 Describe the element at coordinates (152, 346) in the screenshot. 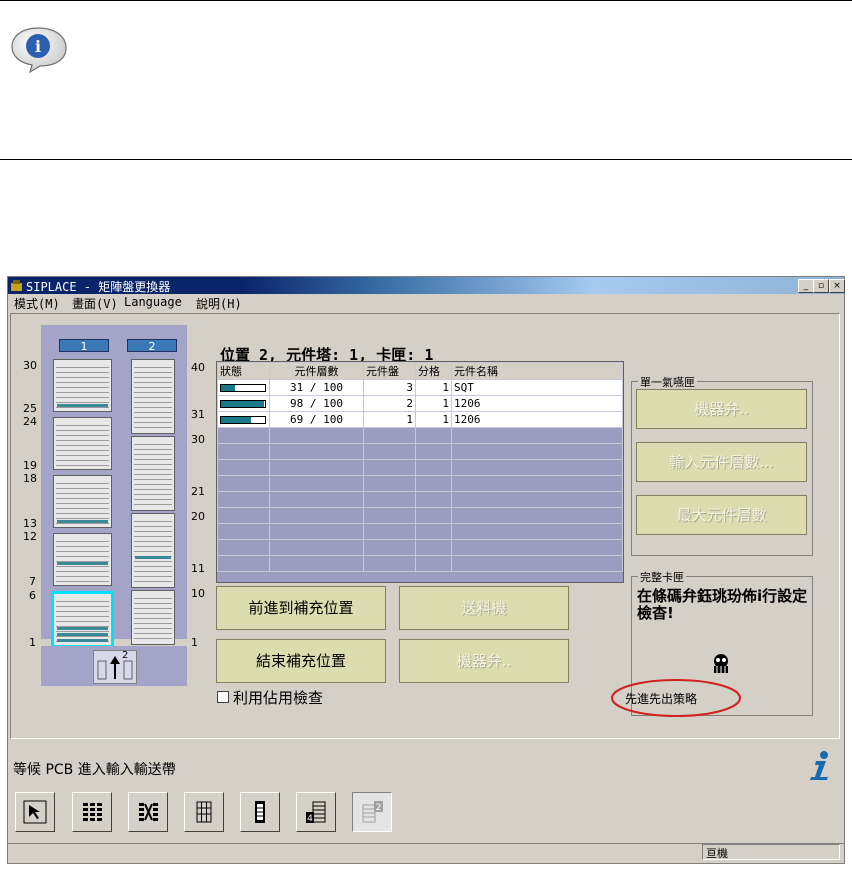

I see `tower-tag-2: 2` at that location.